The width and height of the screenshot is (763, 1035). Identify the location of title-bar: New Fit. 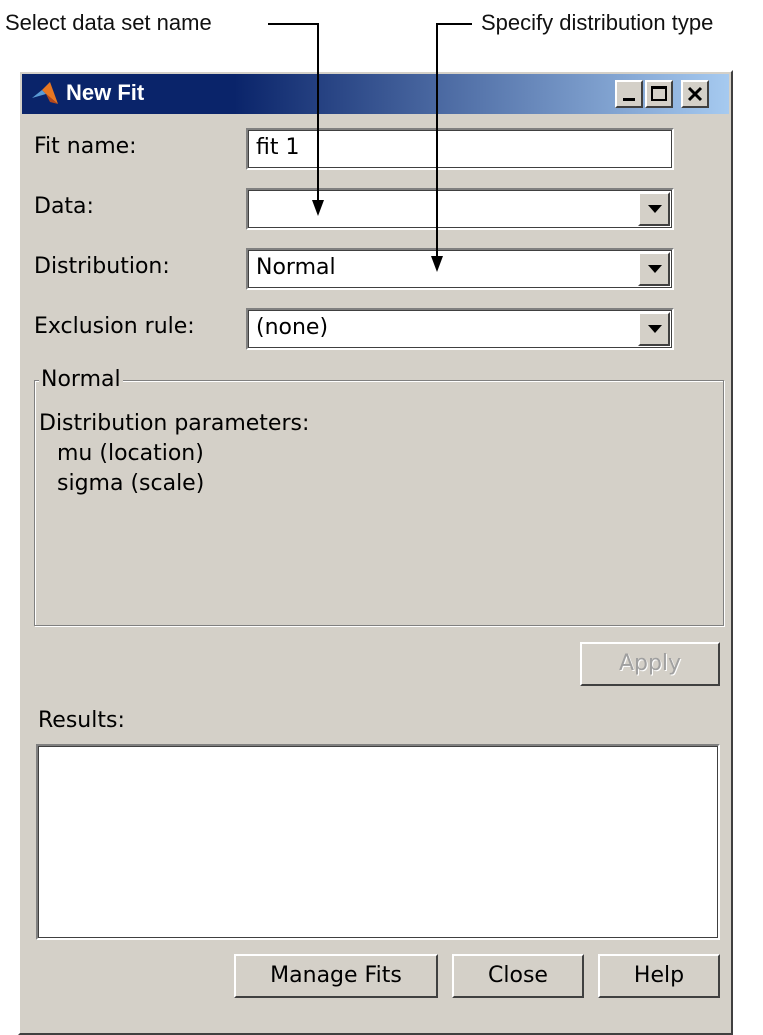
(375, 94).